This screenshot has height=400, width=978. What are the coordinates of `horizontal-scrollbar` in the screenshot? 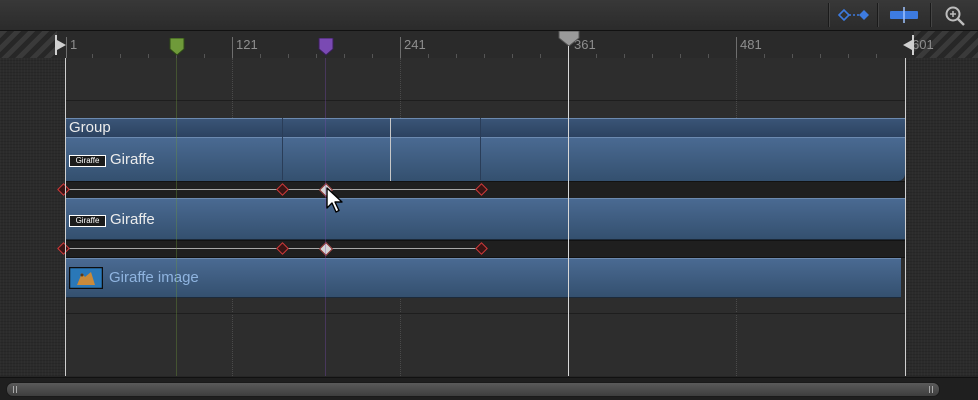 It's located at (489, 388).